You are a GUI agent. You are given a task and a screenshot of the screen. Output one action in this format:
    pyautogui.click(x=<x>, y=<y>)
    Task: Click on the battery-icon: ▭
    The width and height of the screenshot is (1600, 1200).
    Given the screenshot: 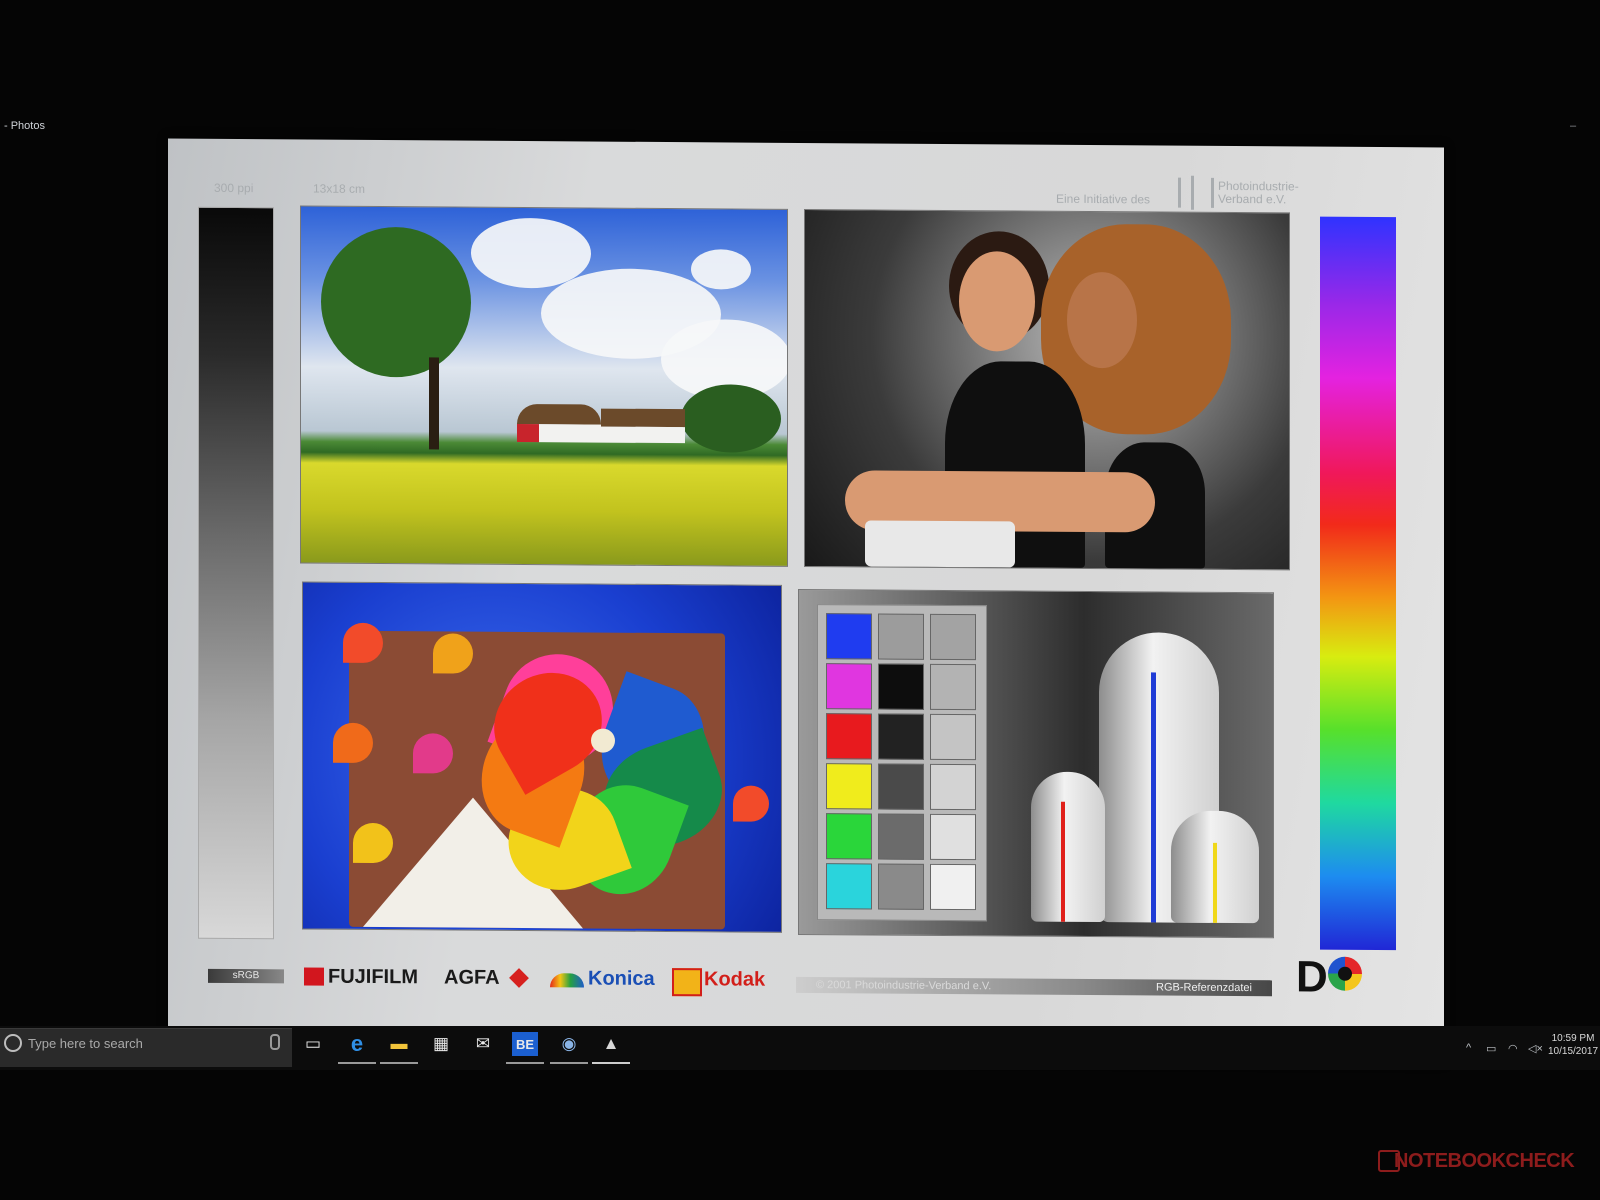 What is the action you would take?
    pyautogui.click(x=1491, y=1048)
    